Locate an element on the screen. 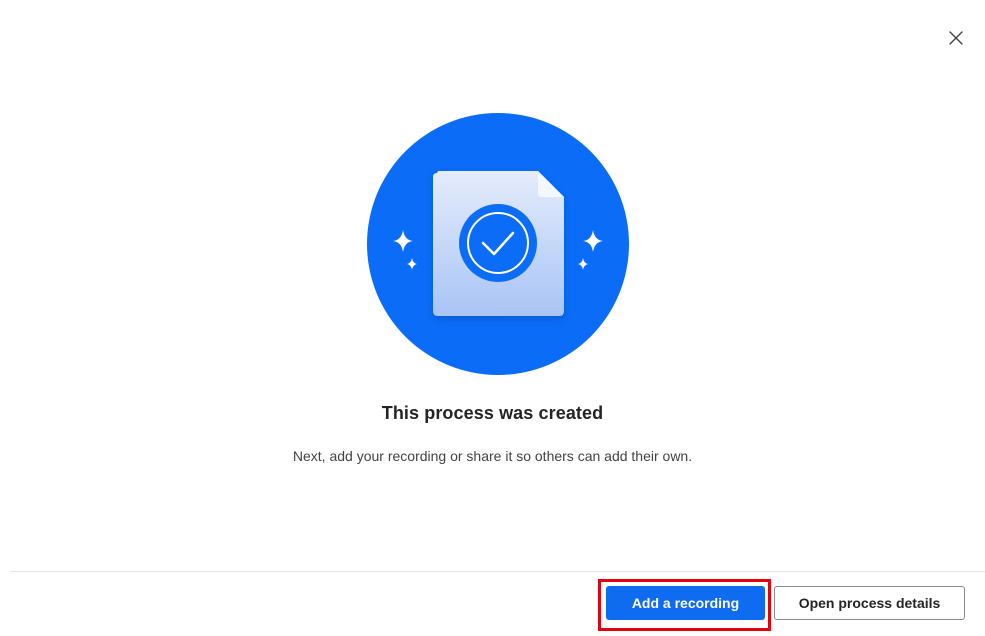  dialog-title: This process was created is located at coordinates (492, 413).